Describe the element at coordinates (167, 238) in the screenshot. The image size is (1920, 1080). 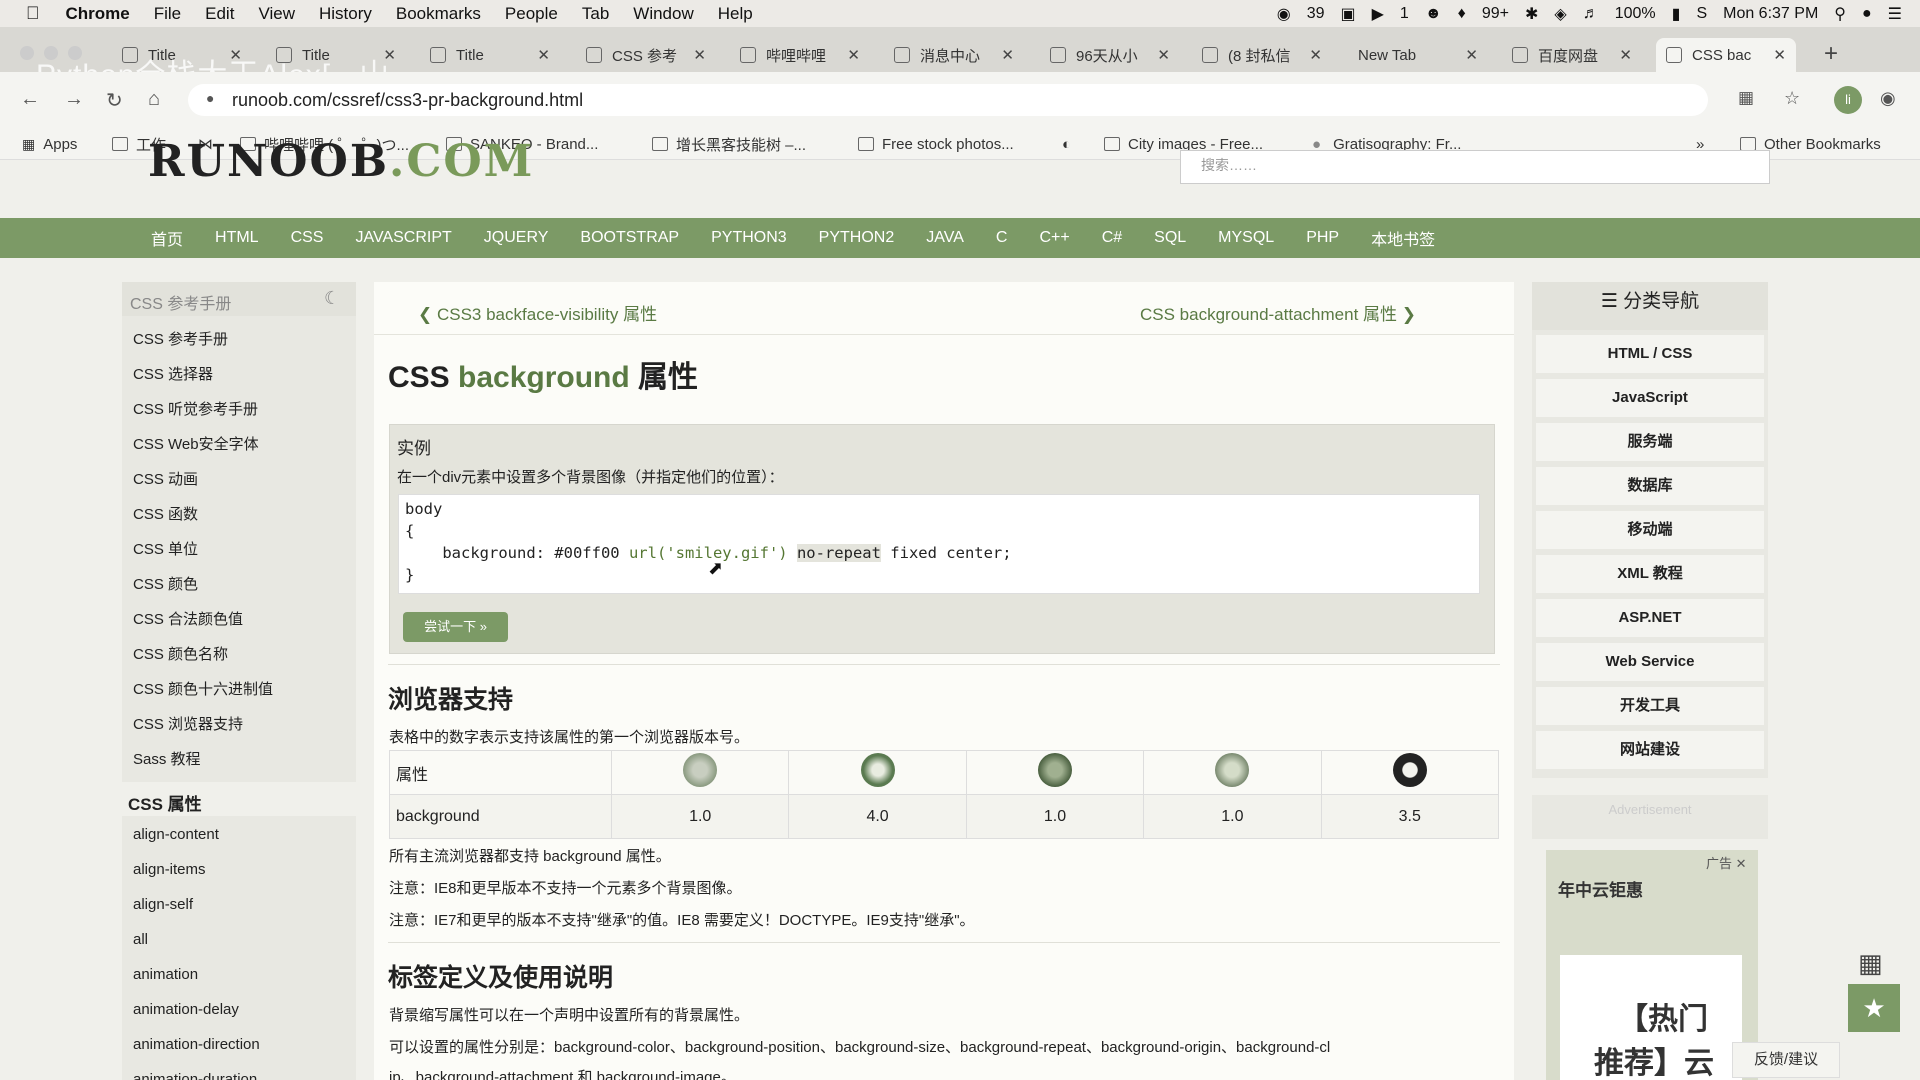
I see `nav-home: 首页` at that location.